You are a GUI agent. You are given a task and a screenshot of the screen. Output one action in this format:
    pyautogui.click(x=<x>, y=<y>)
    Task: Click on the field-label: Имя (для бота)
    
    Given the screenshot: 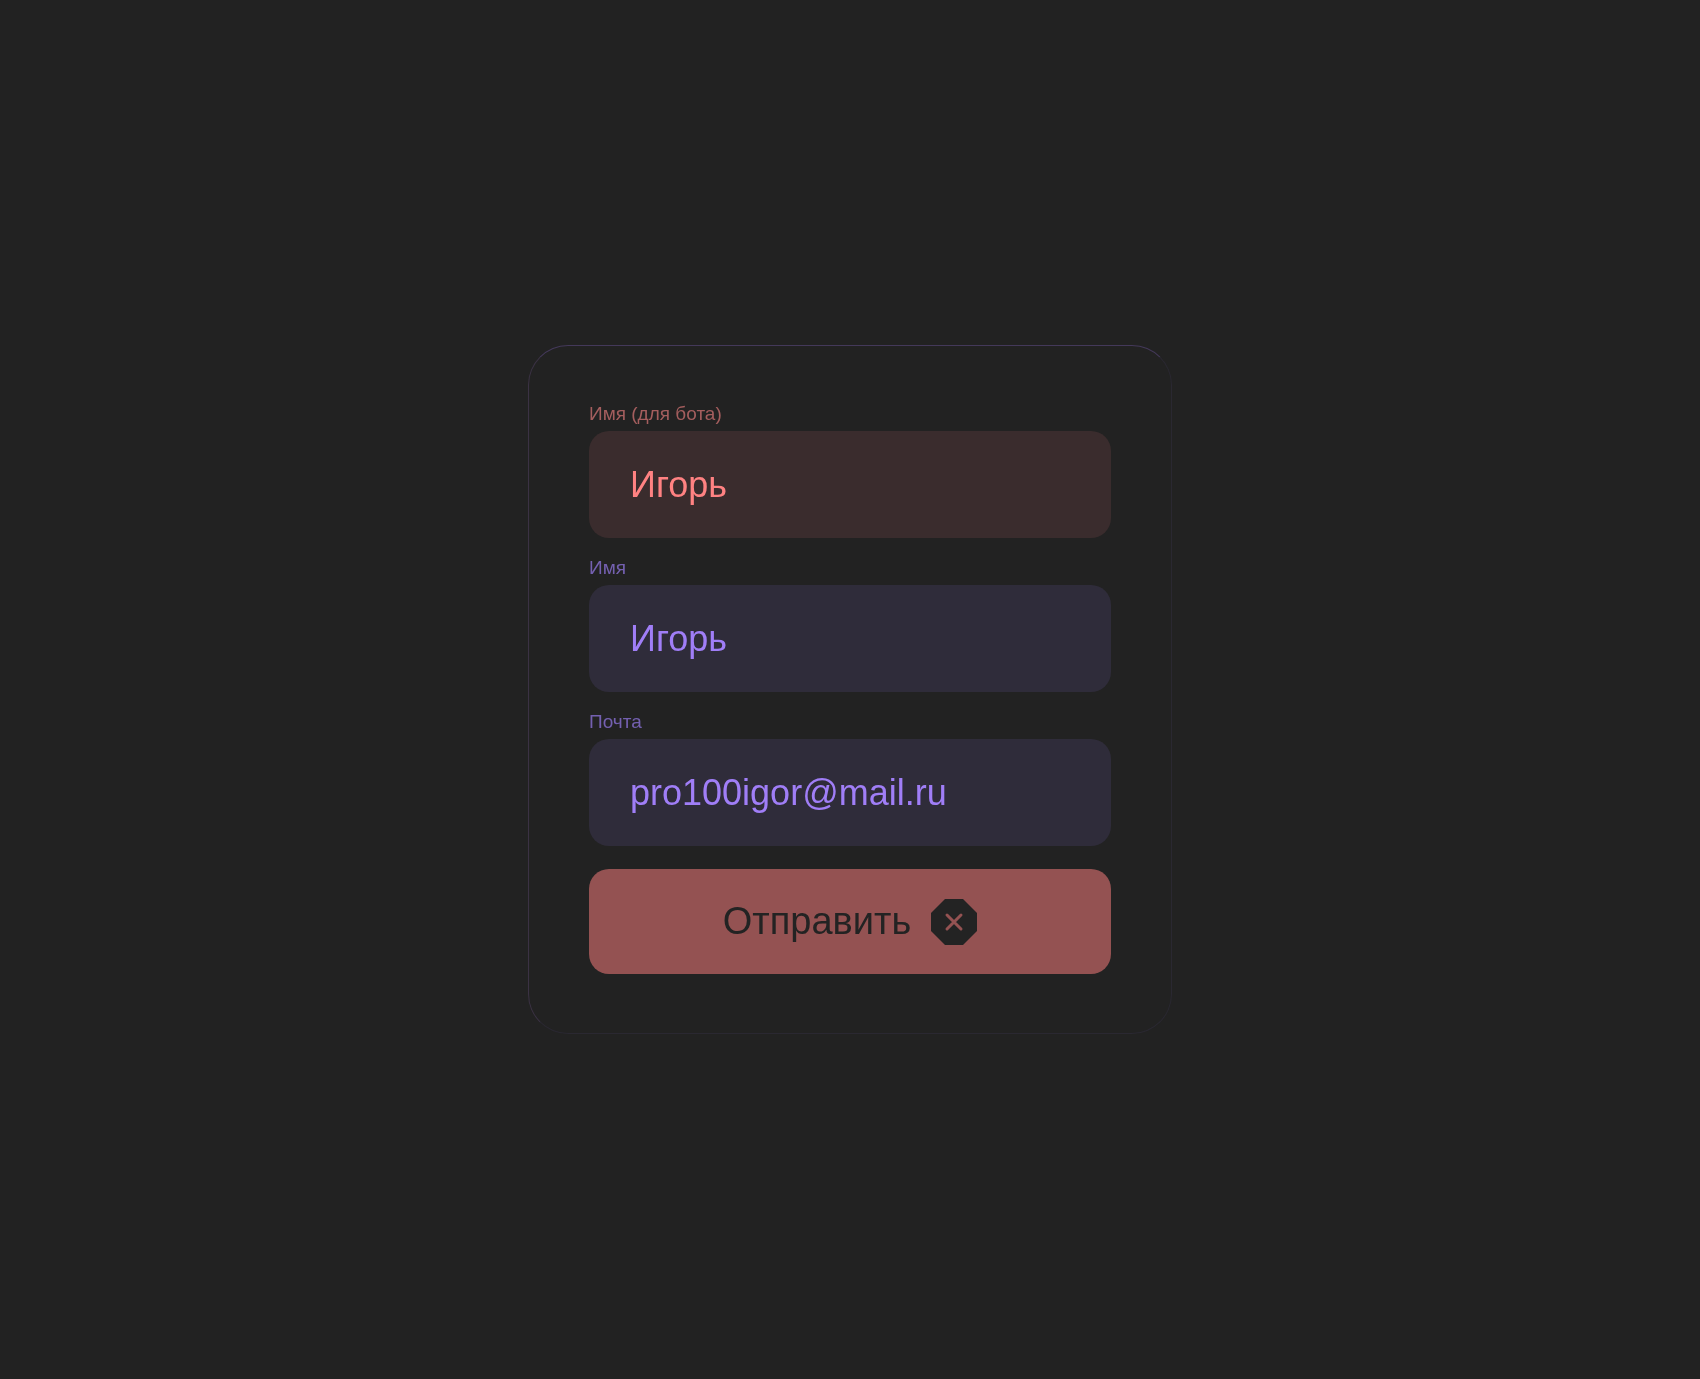 What is the action you would take?
    pyautogui.click(x=655, y=414)
    